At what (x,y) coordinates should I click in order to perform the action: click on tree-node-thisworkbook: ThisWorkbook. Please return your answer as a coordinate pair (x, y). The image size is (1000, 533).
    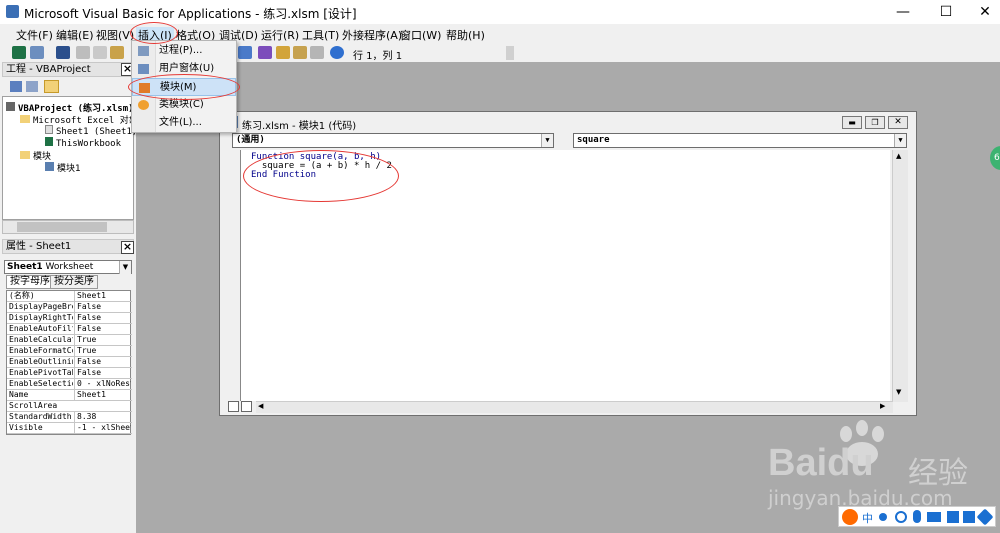
    Looking at the image, I should click on (83, 143).